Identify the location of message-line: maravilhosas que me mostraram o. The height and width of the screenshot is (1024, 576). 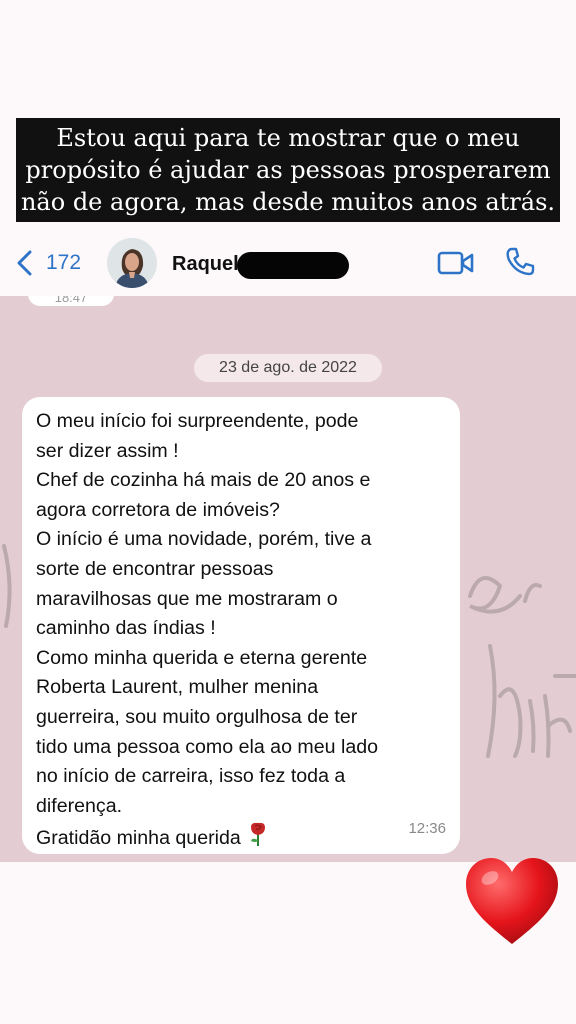
(187, 598).